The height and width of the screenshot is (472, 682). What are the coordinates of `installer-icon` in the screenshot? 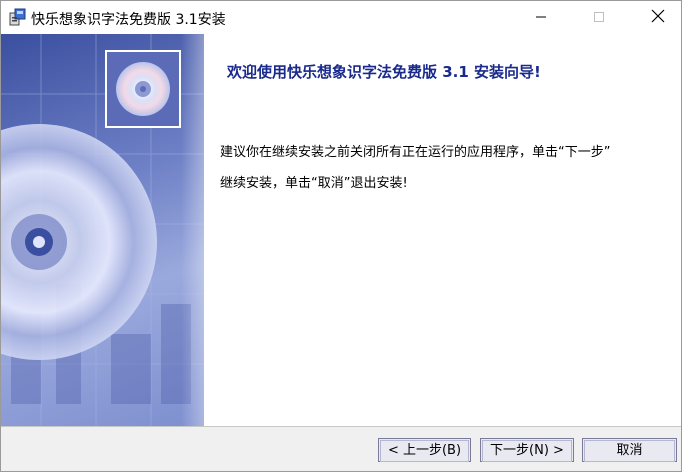 It's located at (18, 17).